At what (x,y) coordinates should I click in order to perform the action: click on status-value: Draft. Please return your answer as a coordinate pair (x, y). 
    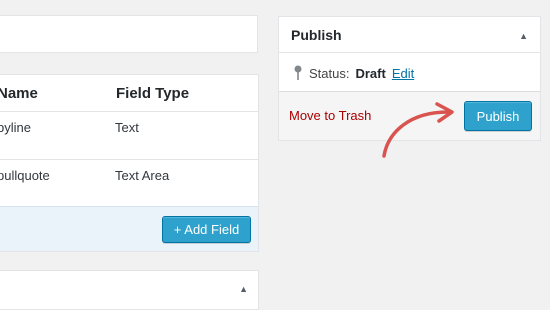
    Looking at the image, I should click on (370, 73).